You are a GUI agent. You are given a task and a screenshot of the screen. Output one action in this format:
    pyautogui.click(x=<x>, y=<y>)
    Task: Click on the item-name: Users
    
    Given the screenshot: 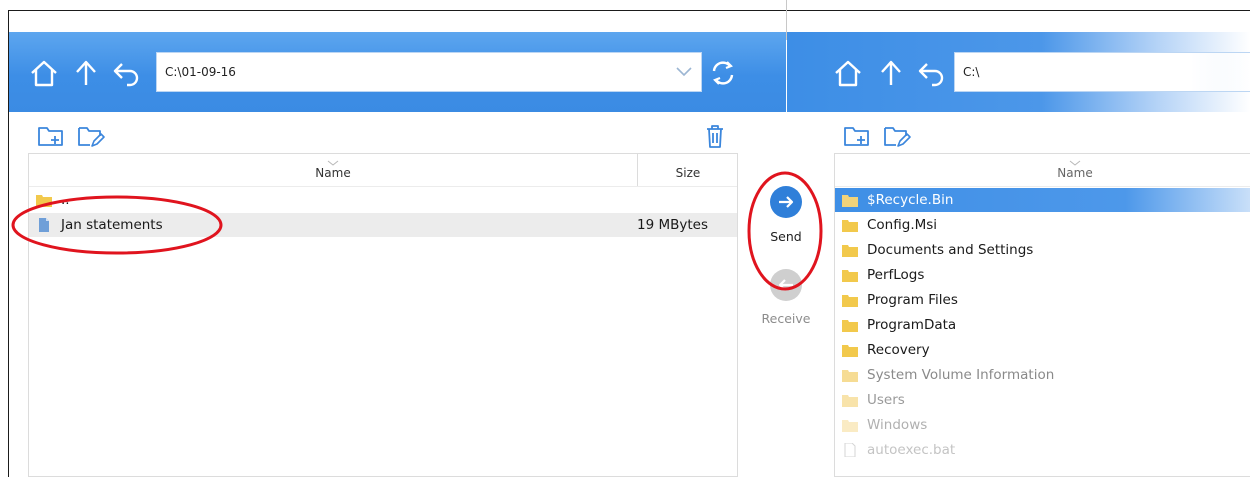 What is the action you would take?
    pyautogui.click(x=886, y=400)
    